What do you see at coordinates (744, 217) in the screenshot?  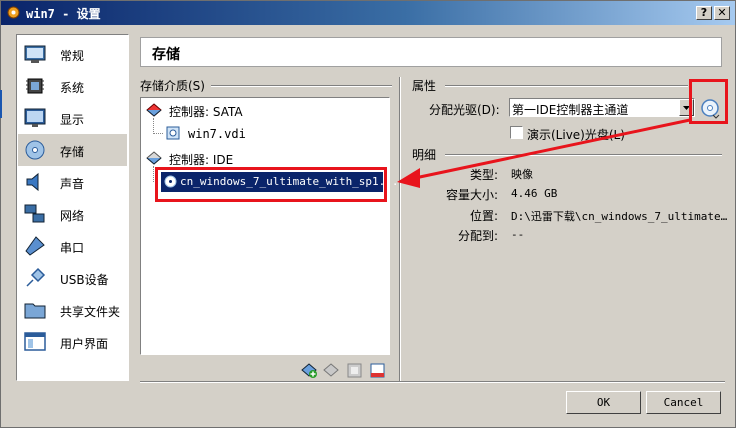 I see `background-strip` at bounding box center [744, 217].